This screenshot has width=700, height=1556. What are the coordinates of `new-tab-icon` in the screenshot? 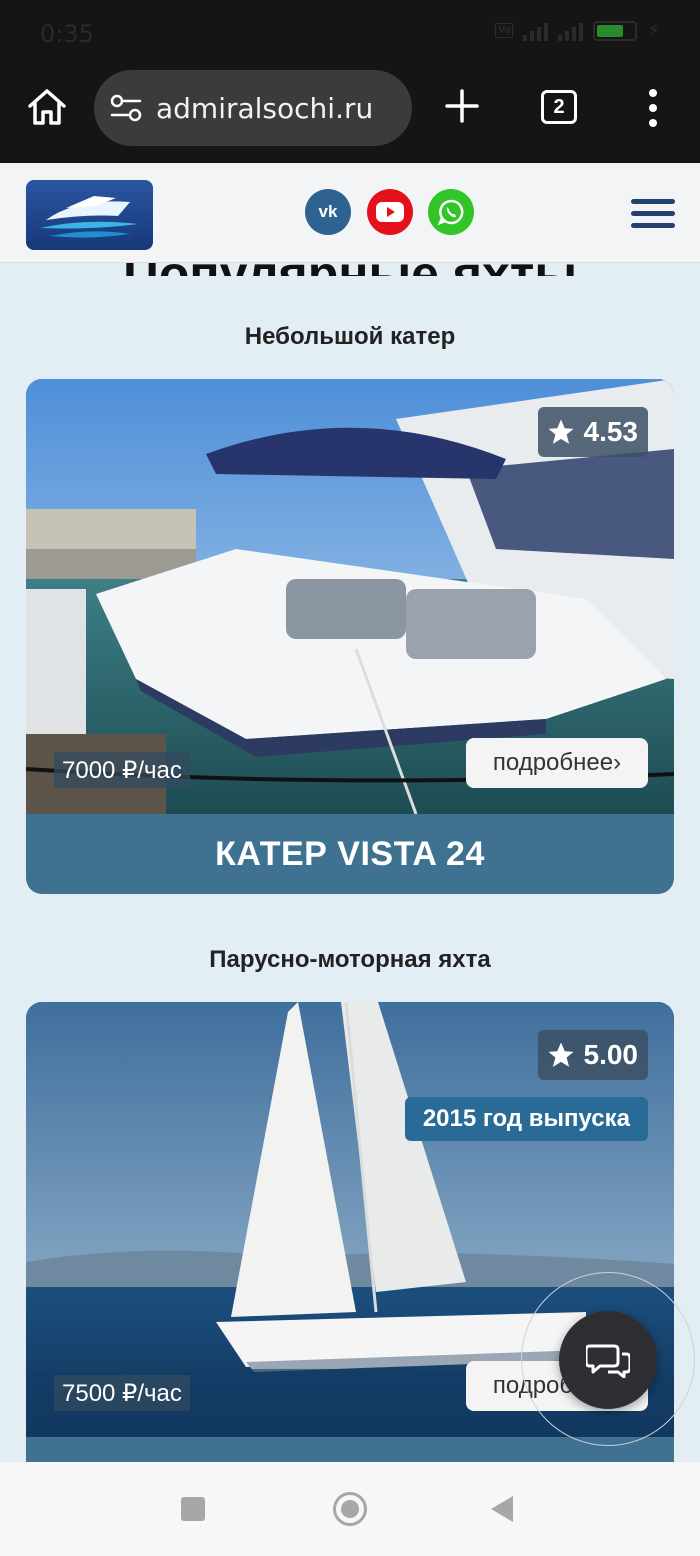 It's located at (462, 106).